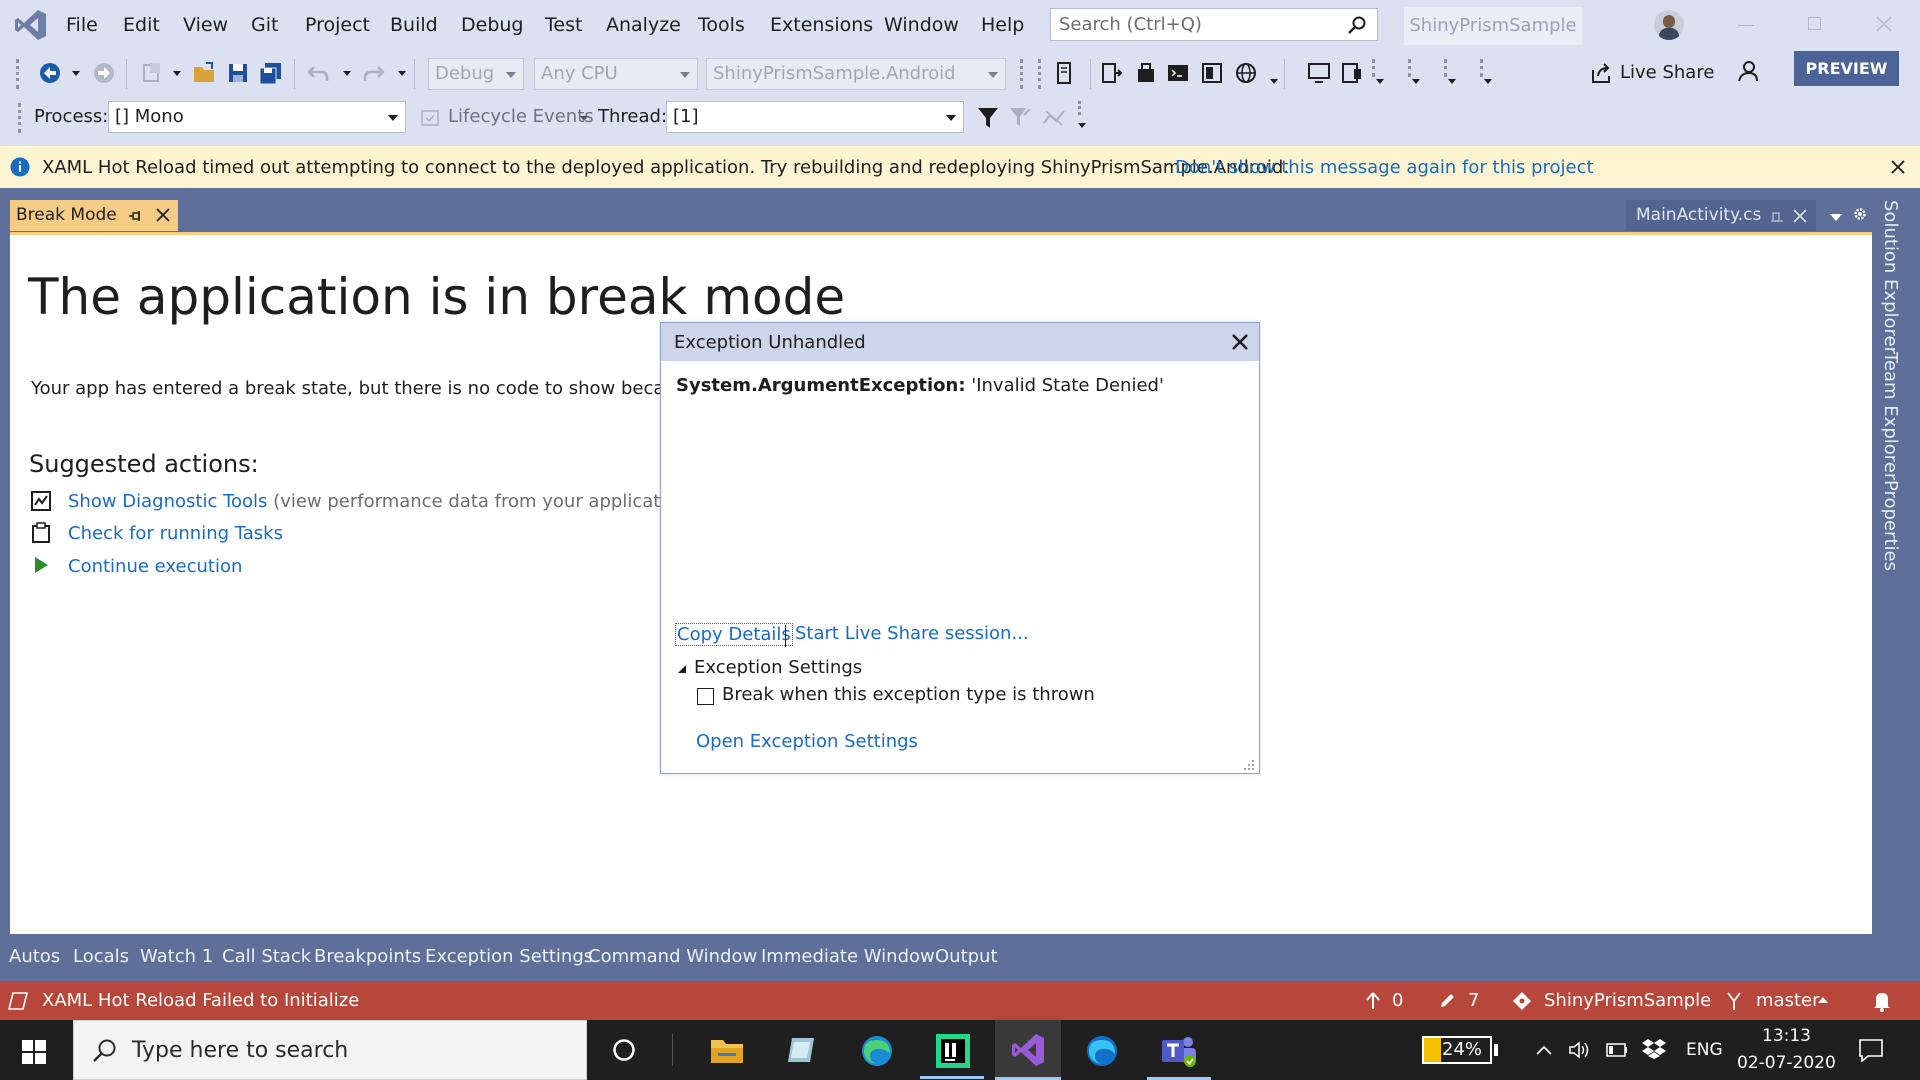 The image size is (1920, 1080). What do you see at coordinates (1064, 73) in the screenshot?
I see `device-log-icon` at bounding box center [1064, 73].